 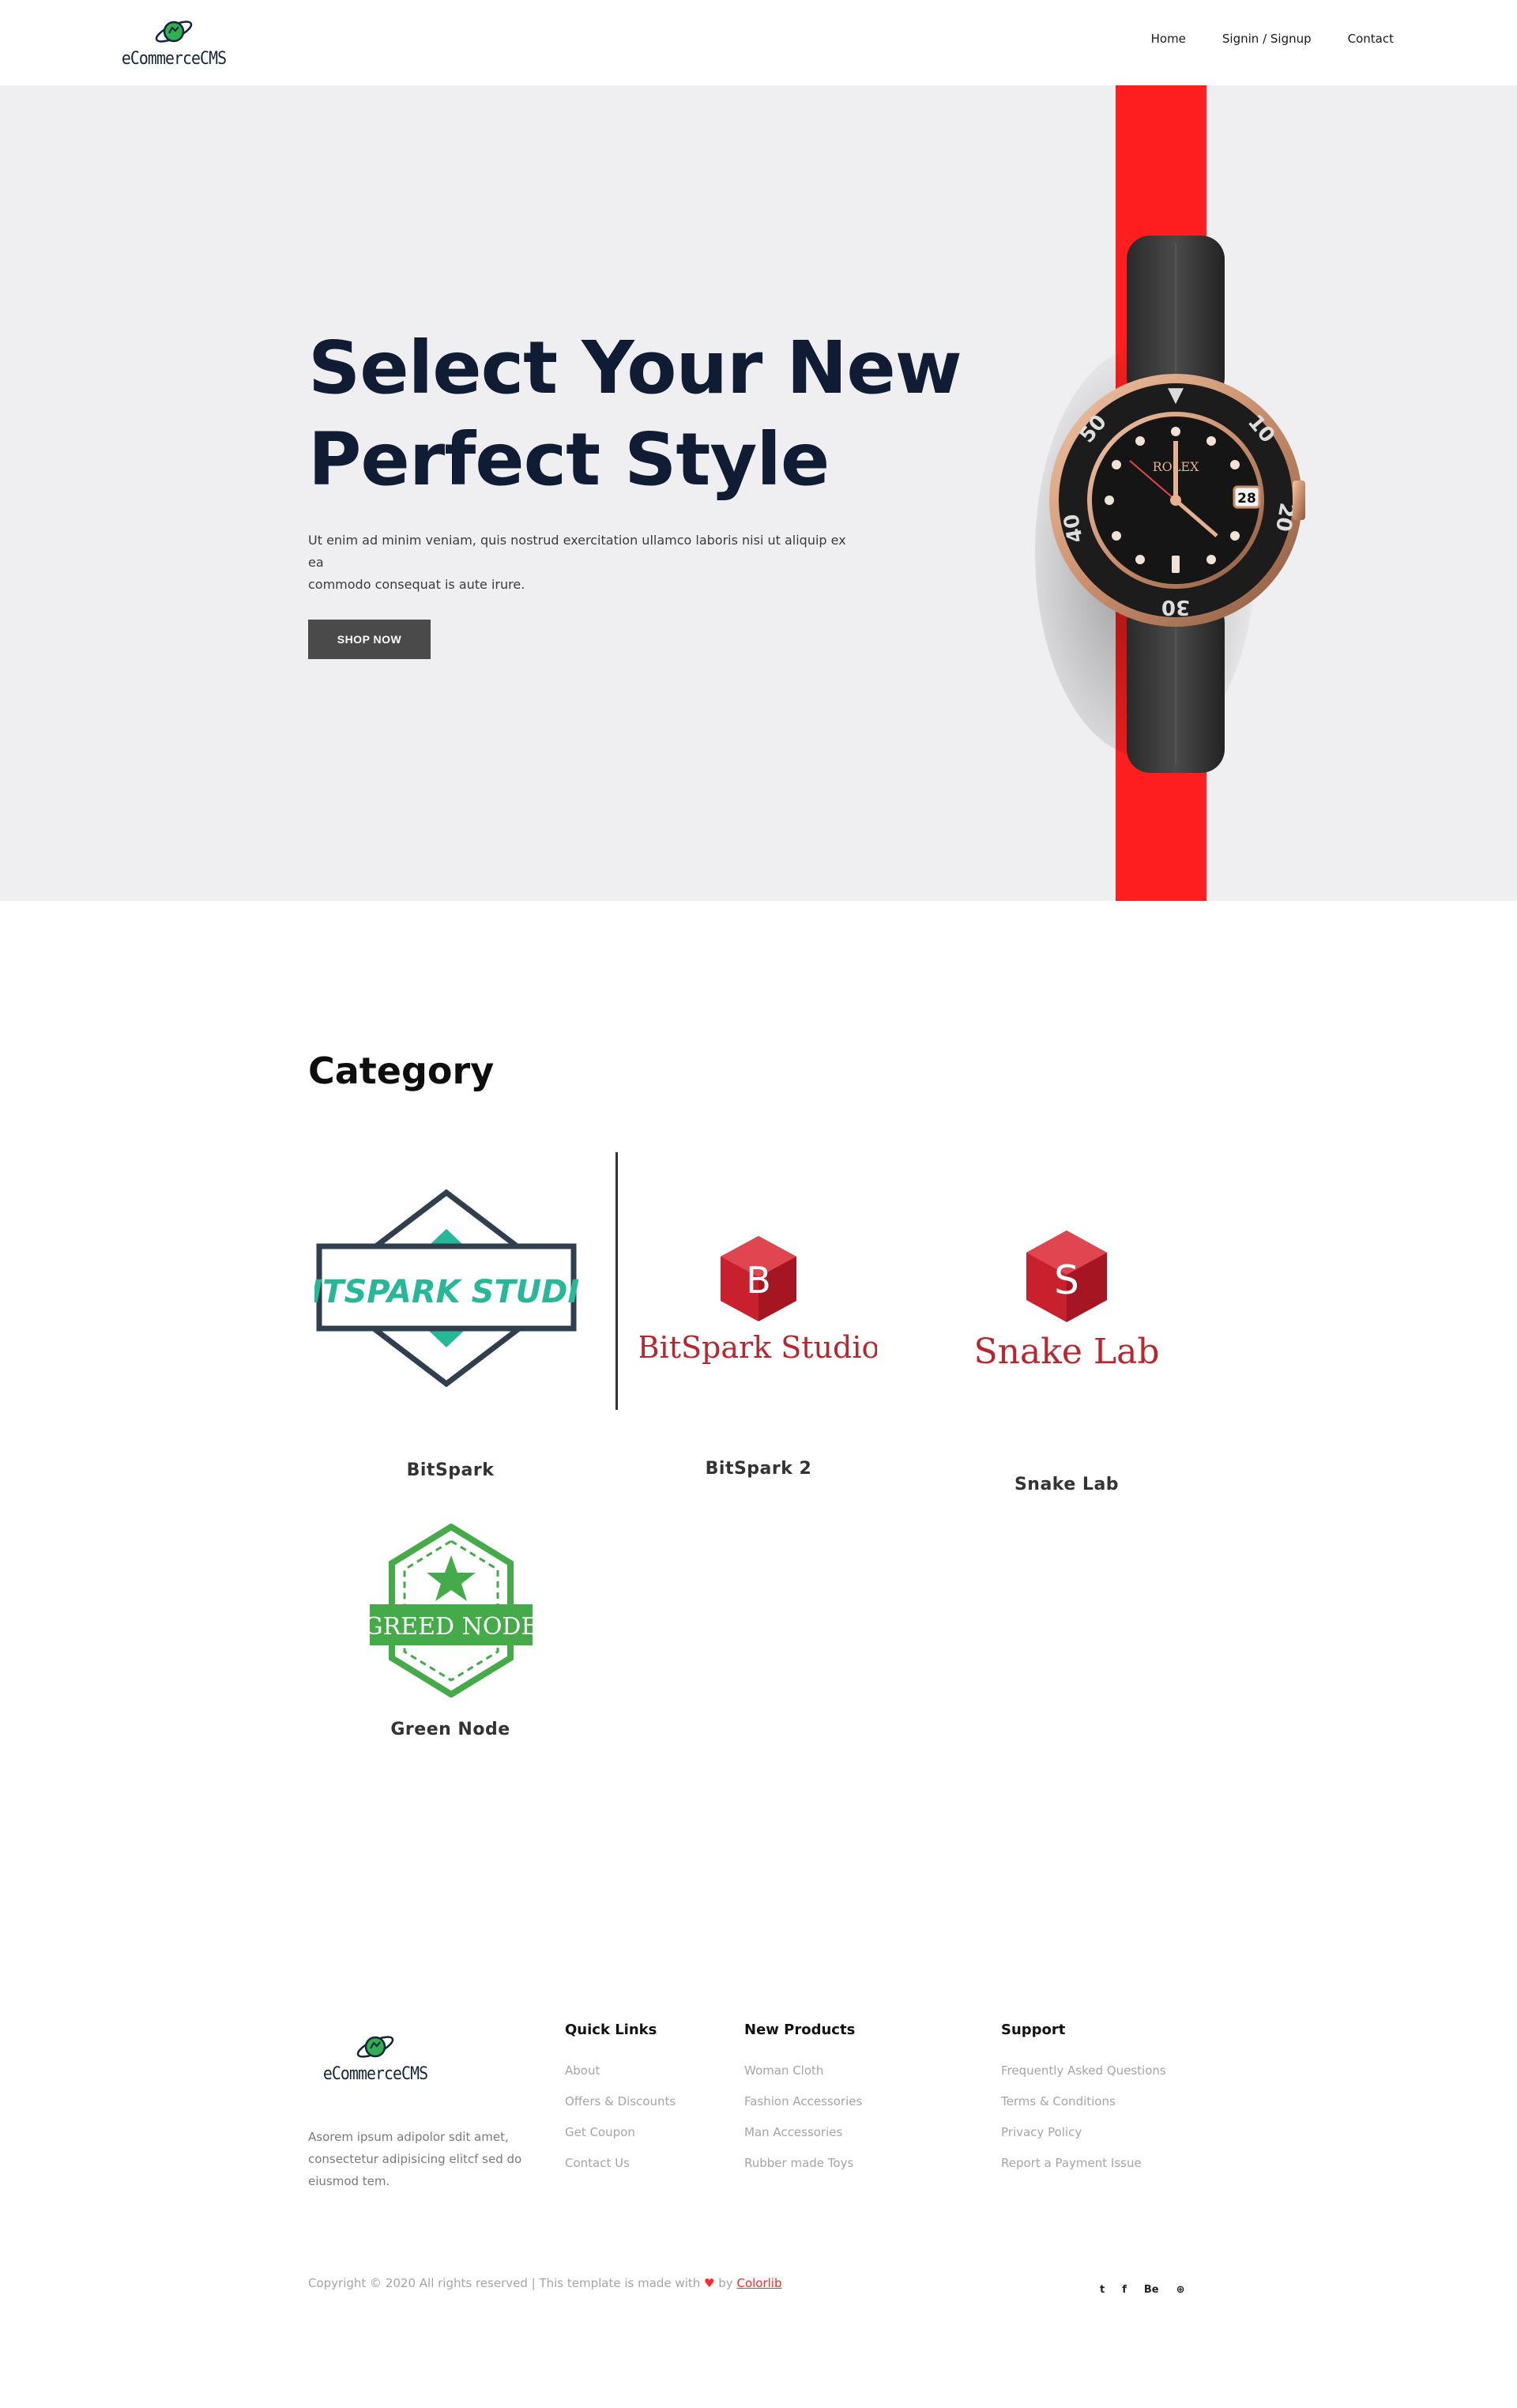 I want to click on svg-text: BITSPARK STUDIO, so click(x=446, y=1292).